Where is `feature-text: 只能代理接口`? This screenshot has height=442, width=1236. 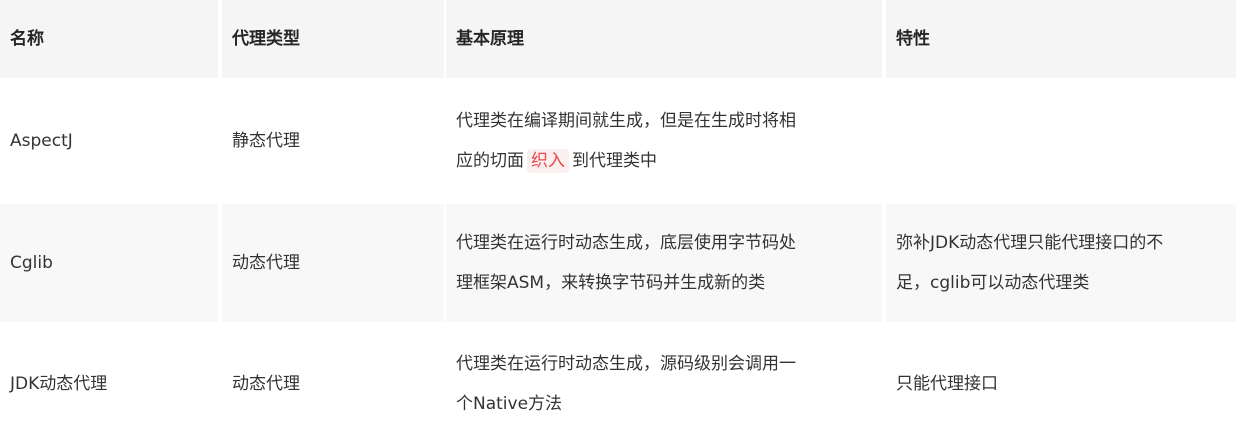 feature-text: 只能代理接口 is located at coordinates (947, 384).